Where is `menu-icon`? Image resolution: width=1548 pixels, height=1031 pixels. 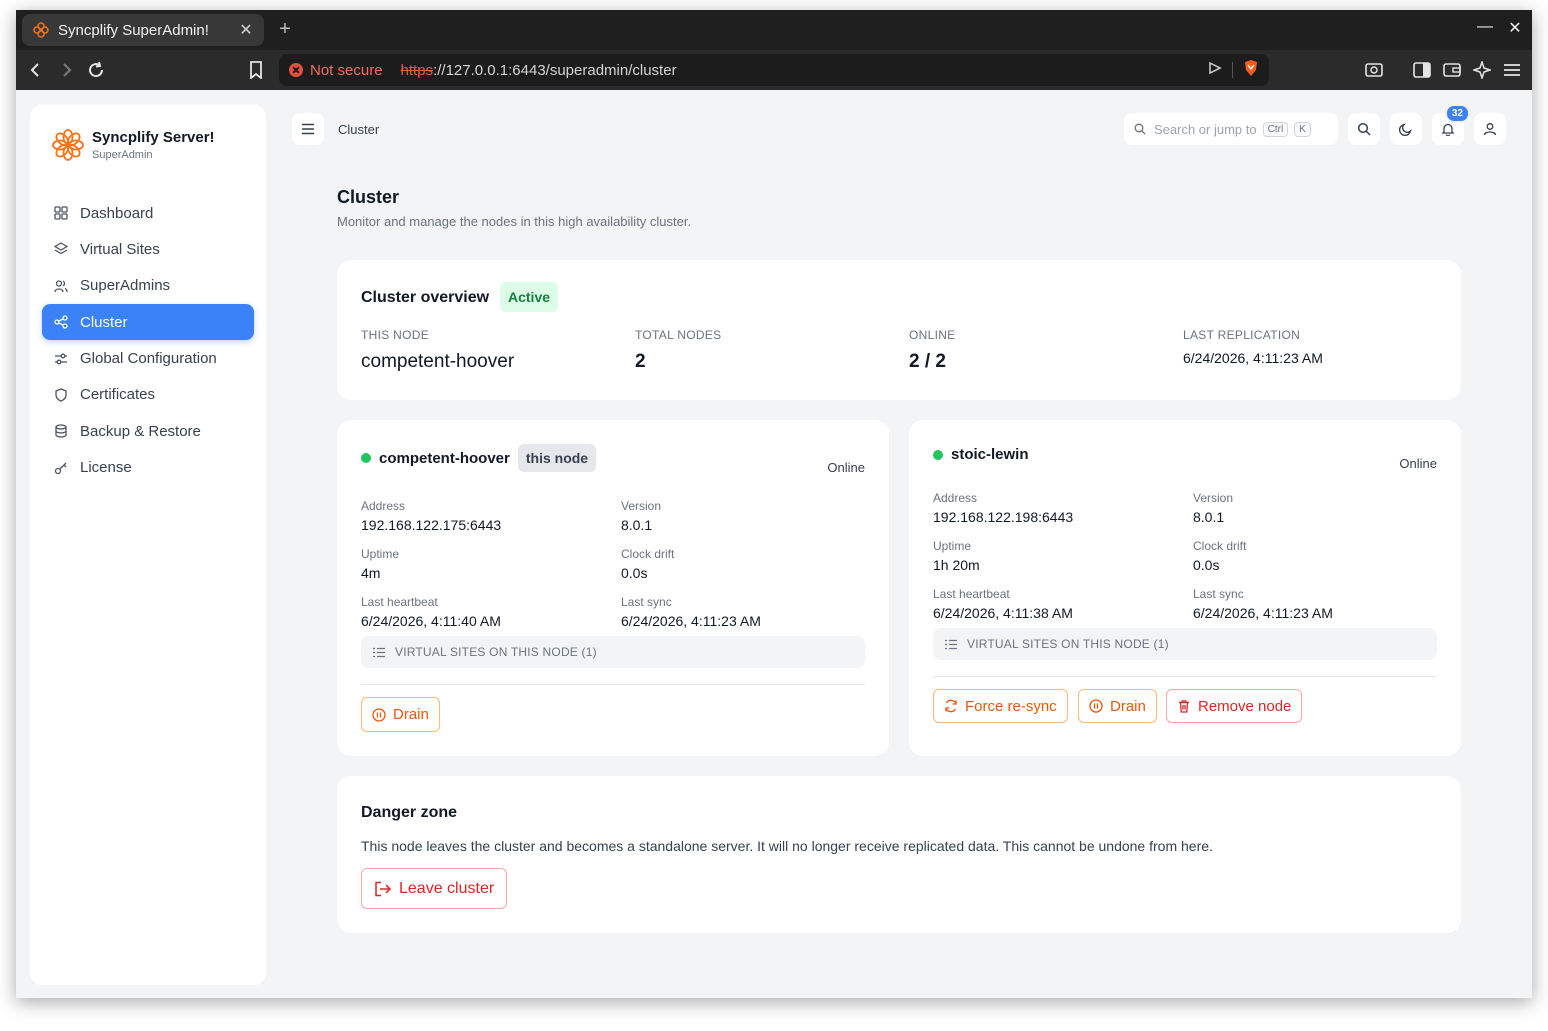 menu-icon is located at coordinates (1512, 70).